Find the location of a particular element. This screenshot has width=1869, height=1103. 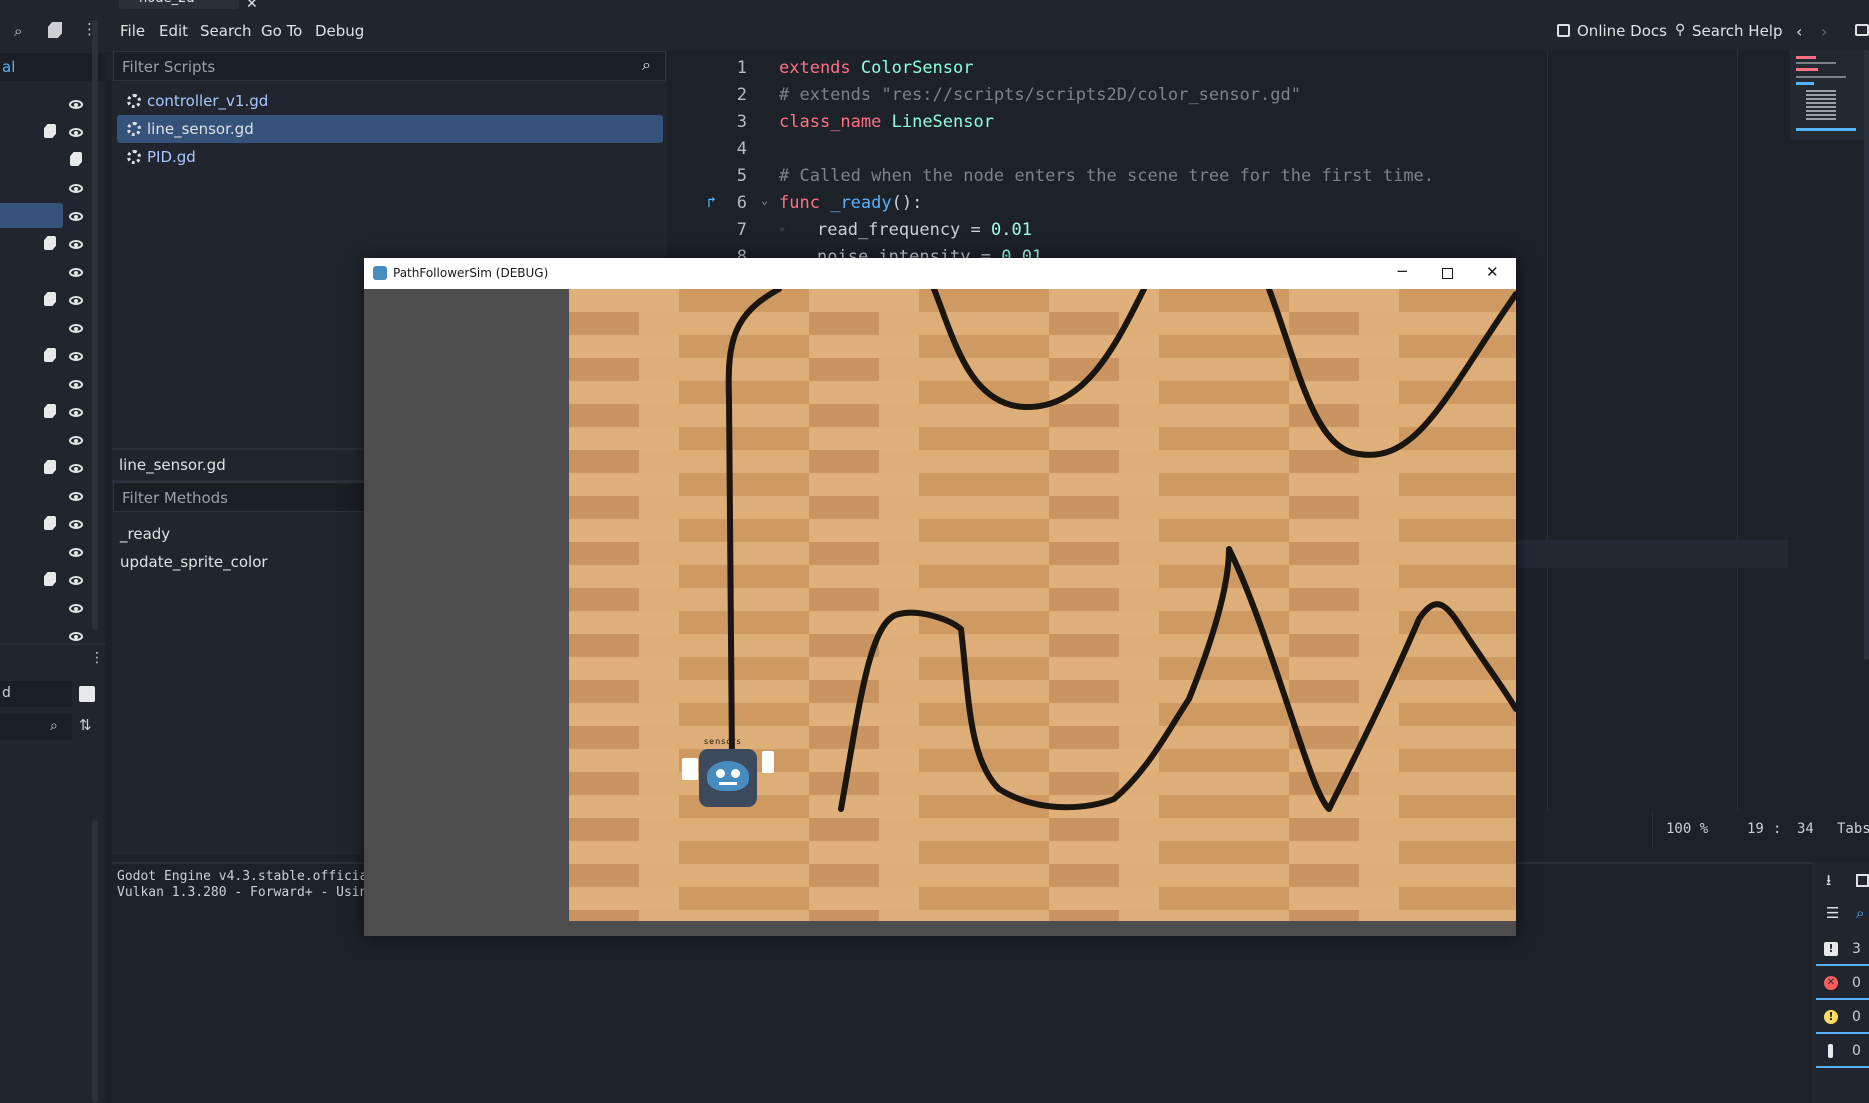

override-method-icon: ↱ is located at coordinates (711, 202).